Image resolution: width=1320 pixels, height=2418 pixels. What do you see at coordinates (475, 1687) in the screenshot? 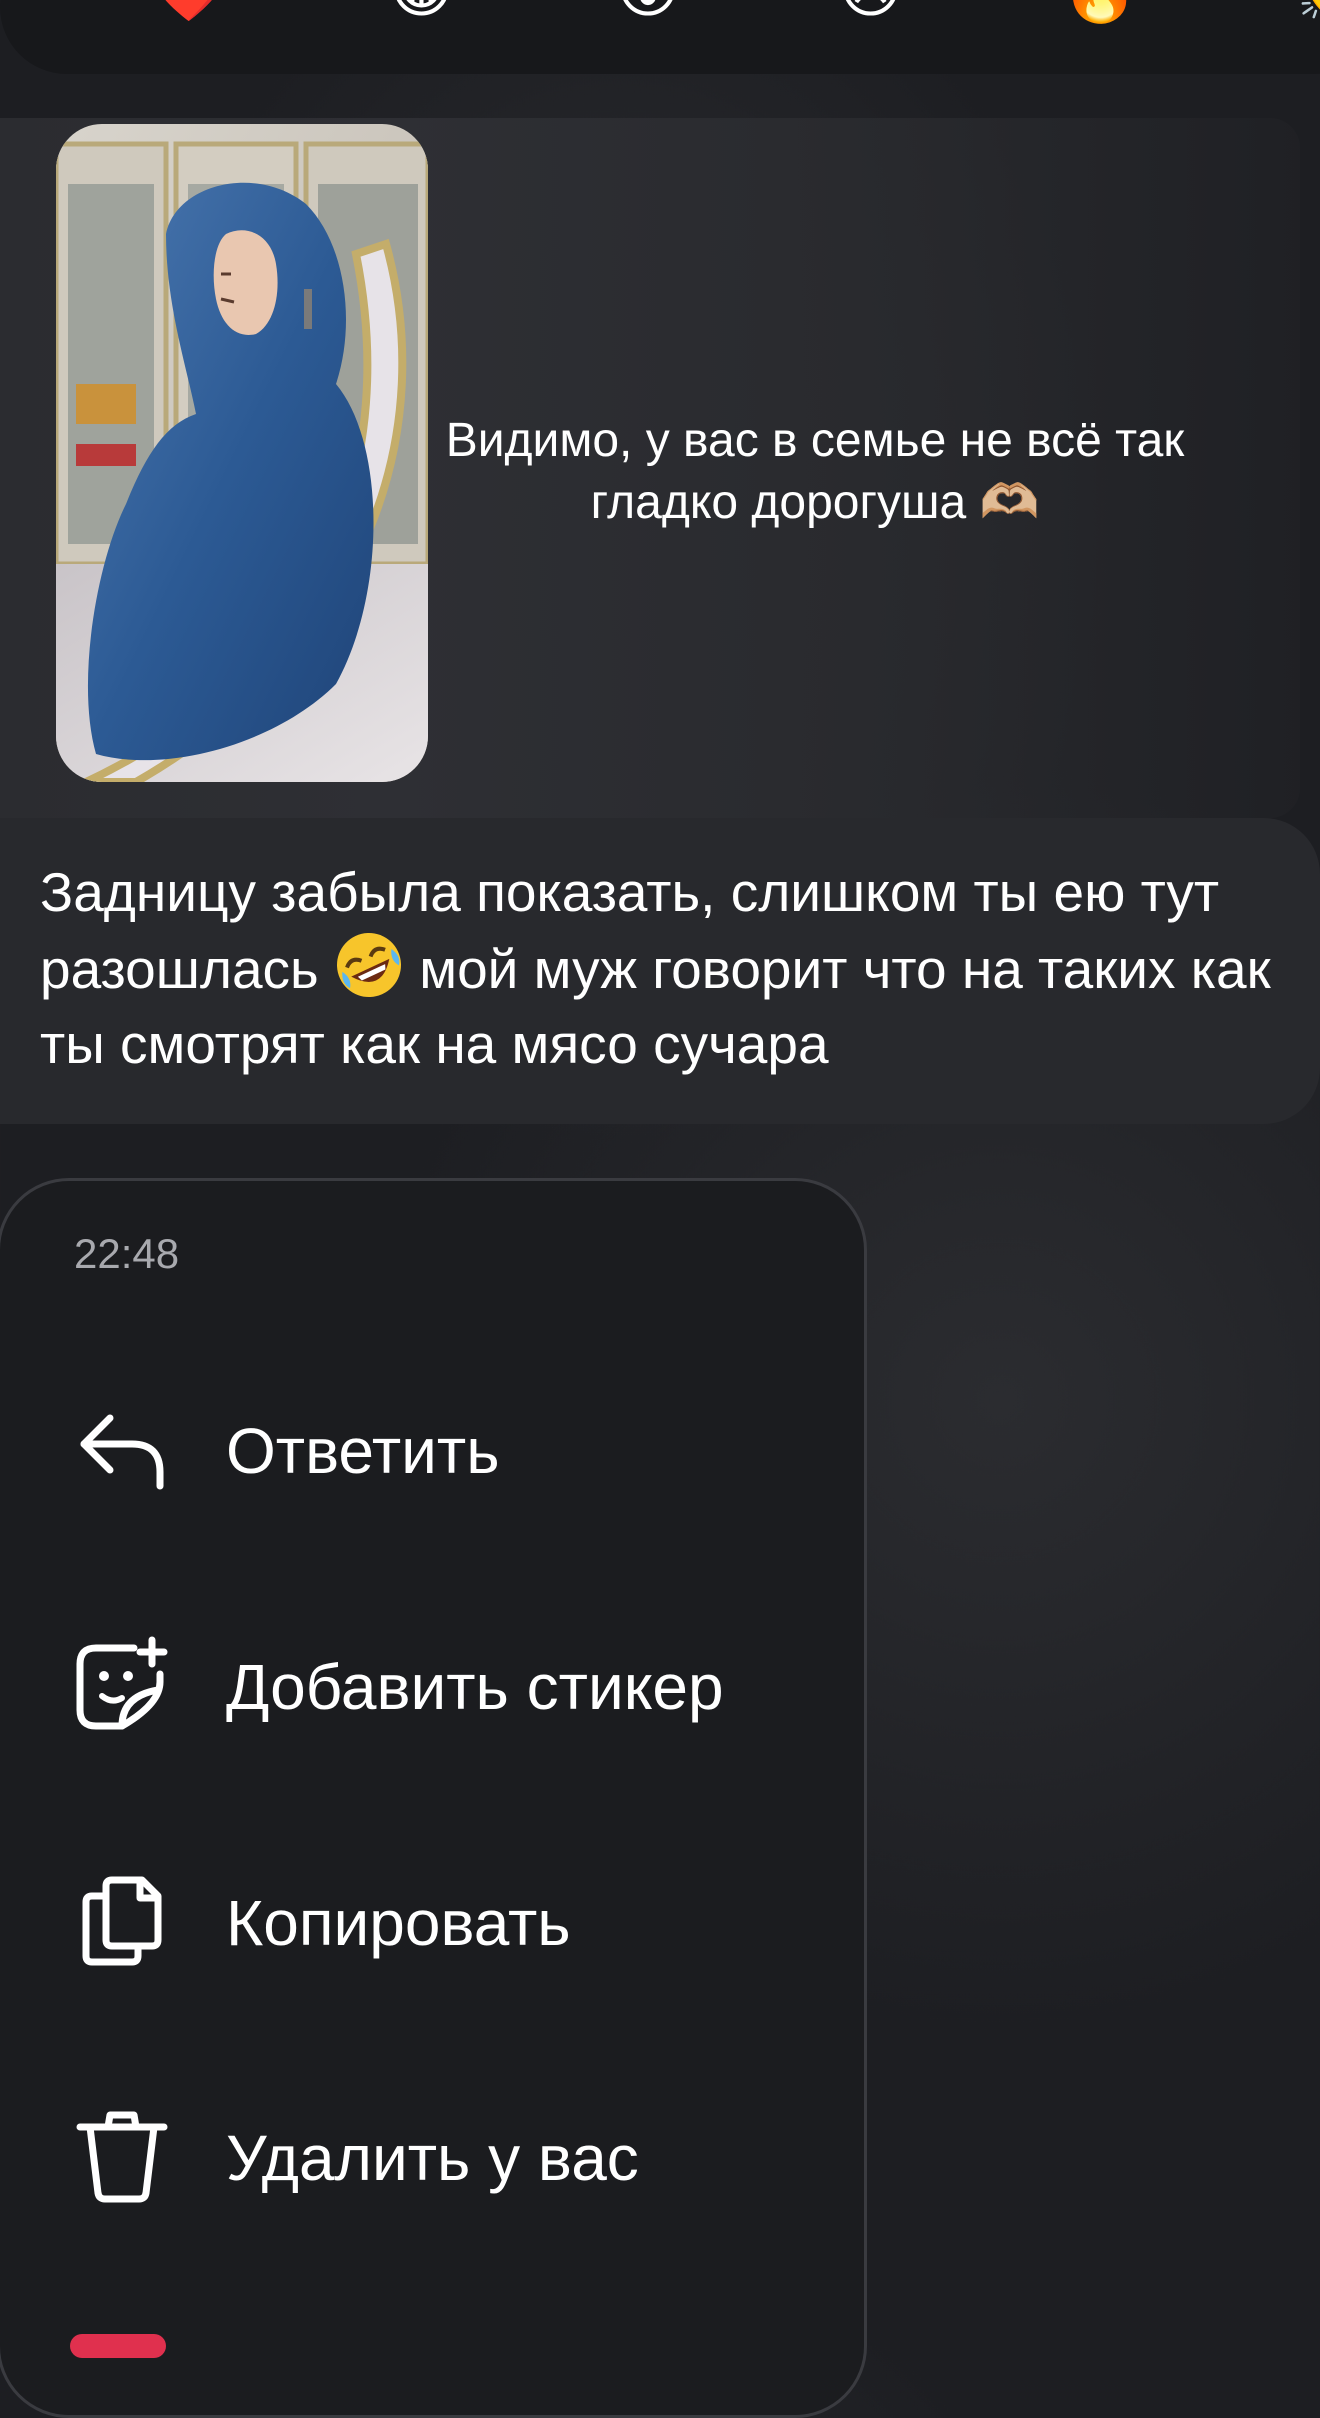
I see `menu-item-label: Добавить стикер` at bounding box center [475, 1687].